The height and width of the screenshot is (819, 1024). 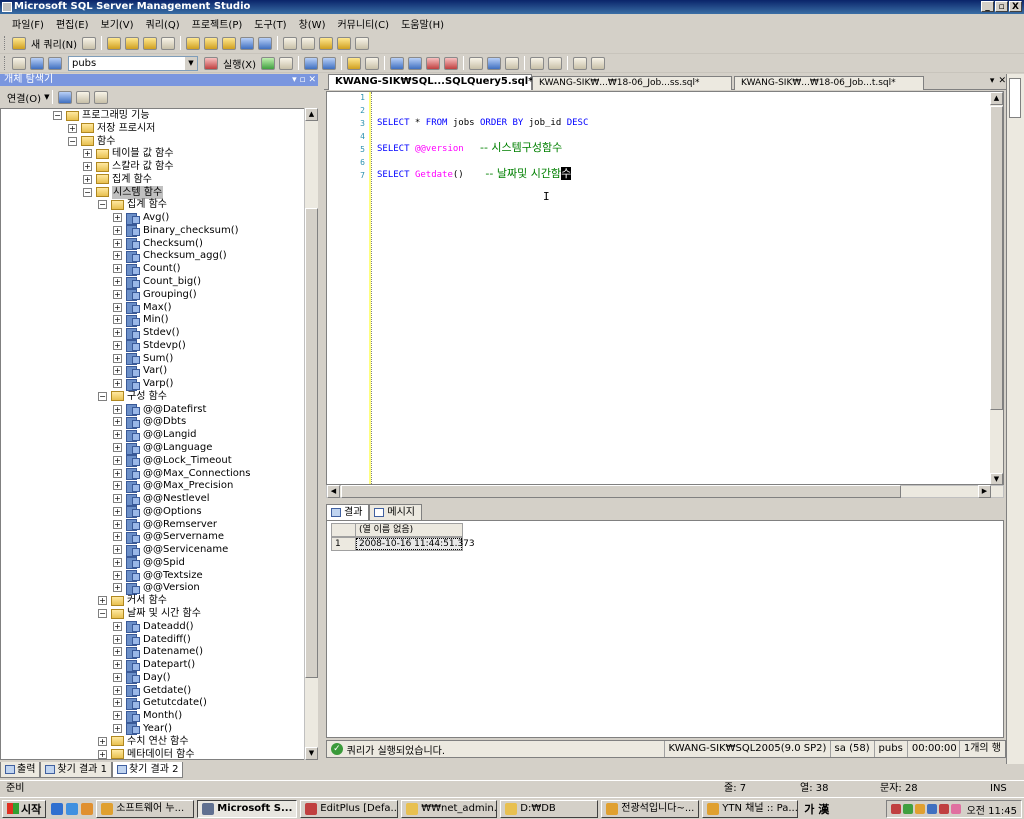 What do you see at coordinates (132, 43) in the screenshot?
I see `analysis-query-icon` at bounding box center [132, 43].